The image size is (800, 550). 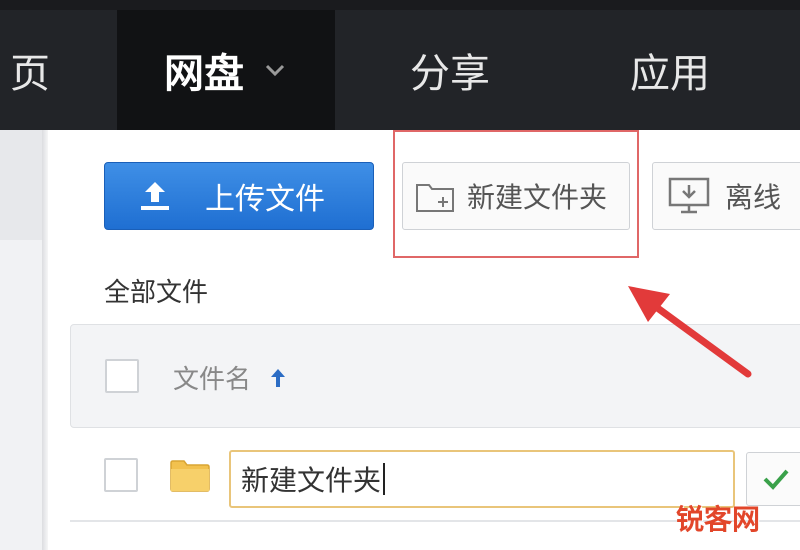 I want to click on nav-home-label: 页, so click(x=30, y=74).